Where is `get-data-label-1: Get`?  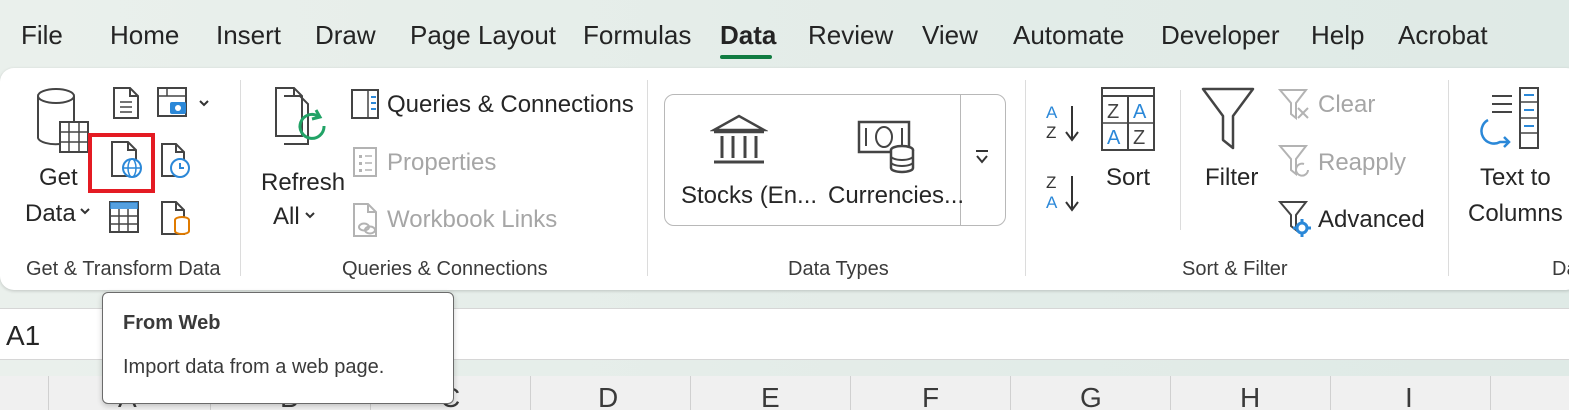 get-data-label-1: Get is located at coordinates (58, 178).